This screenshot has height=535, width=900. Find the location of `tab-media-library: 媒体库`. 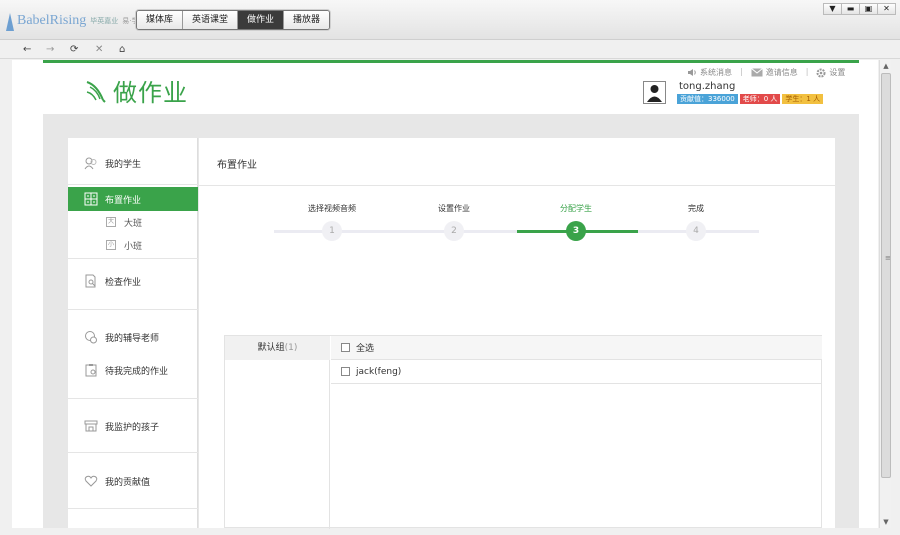

tab-media-library: 媒体库 is located at coordinates (160, 20).